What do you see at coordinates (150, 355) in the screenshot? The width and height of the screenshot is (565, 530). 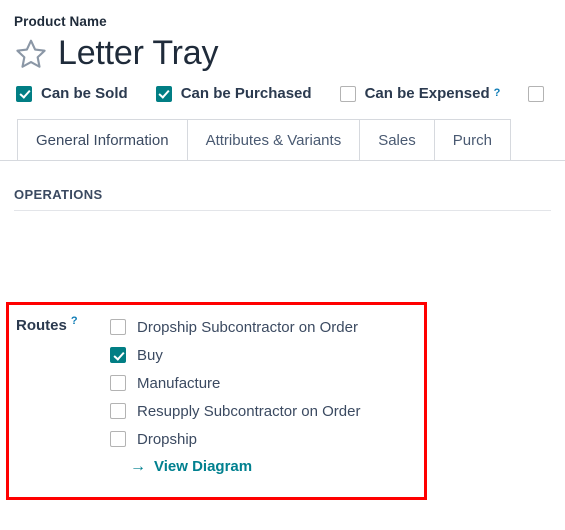 I see `route-label-buy: Buy` at bounding box center [150, 355].